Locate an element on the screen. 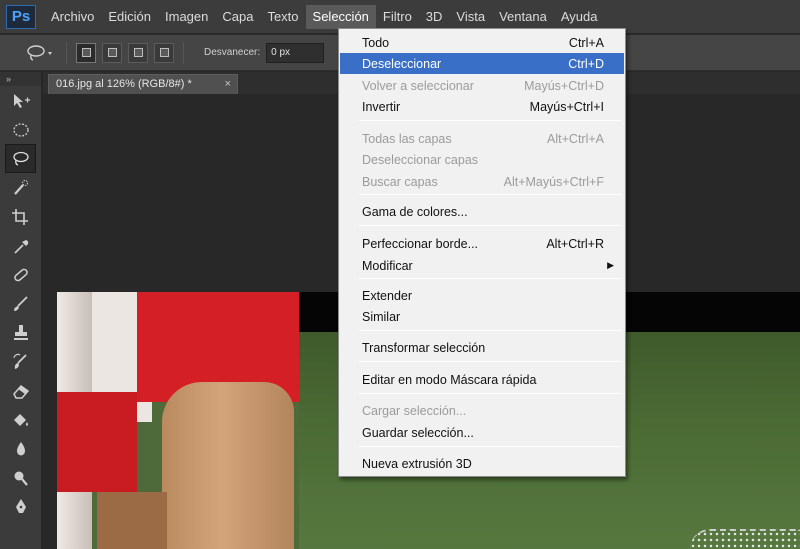  document-tab-title: 016.jpg al 126% (RGB/8#) * is located at coordinates (124, 84).